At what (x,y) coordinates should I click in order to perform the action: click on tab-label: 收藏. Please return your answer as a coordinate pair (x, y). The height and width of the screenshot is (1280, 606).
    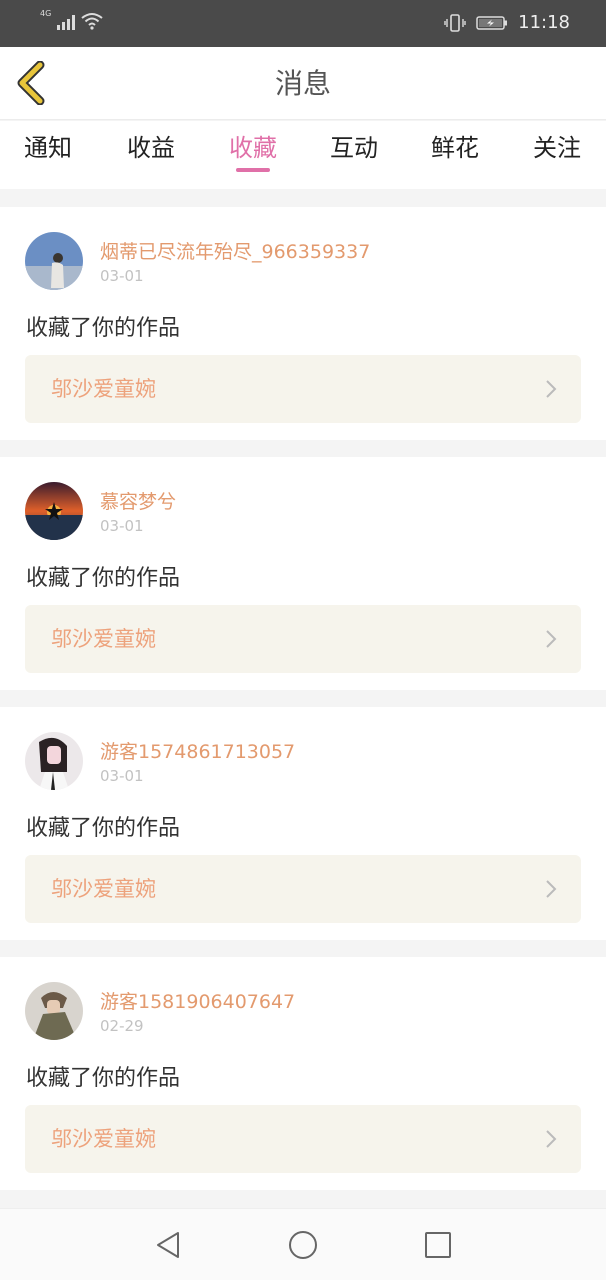
    Looking at the image, I should click on (253, 148).